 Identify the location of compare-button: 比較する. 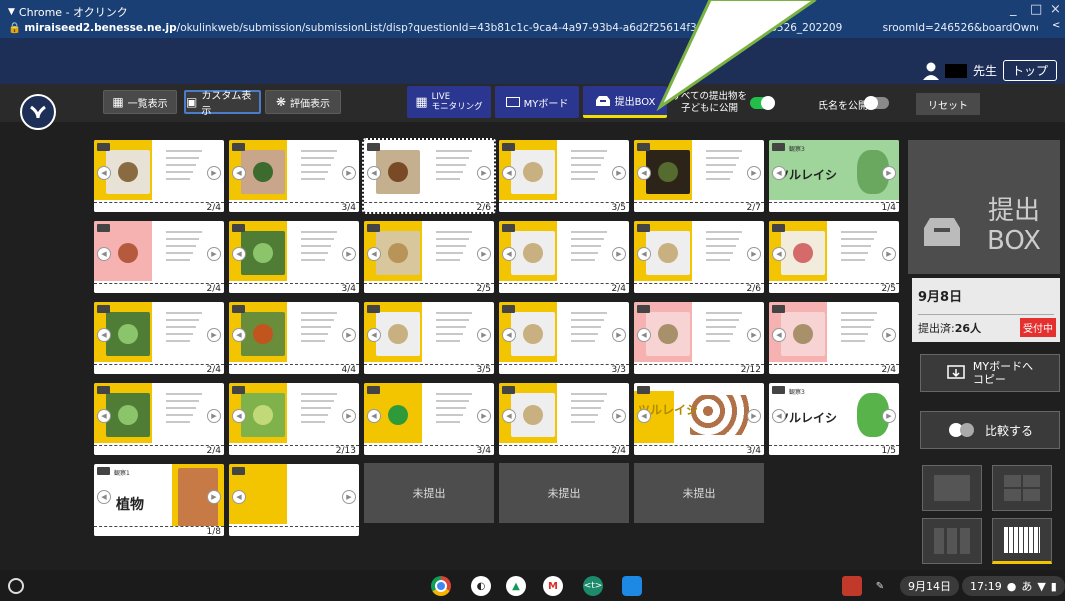
(990, 430).